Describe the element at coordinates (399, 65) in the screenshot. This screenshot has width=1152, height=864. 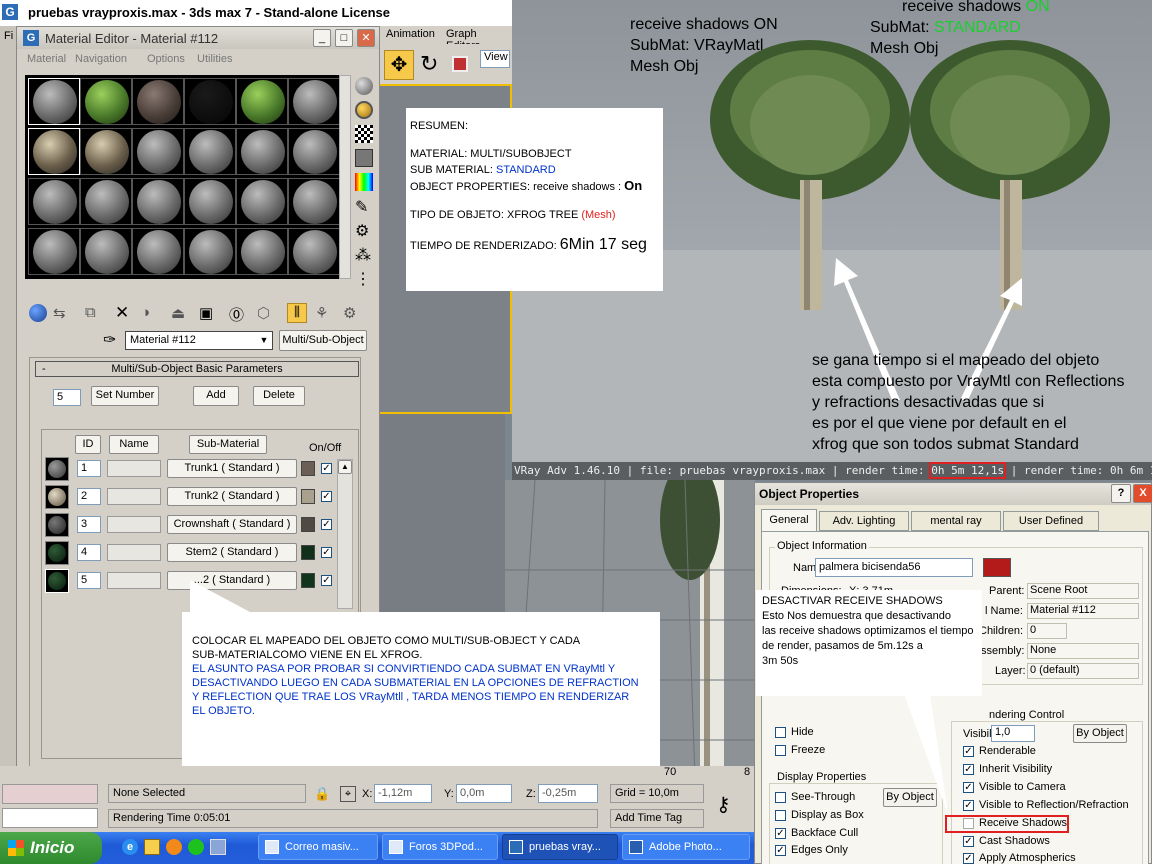
I see `move-tool-icon: ✥` at that location.